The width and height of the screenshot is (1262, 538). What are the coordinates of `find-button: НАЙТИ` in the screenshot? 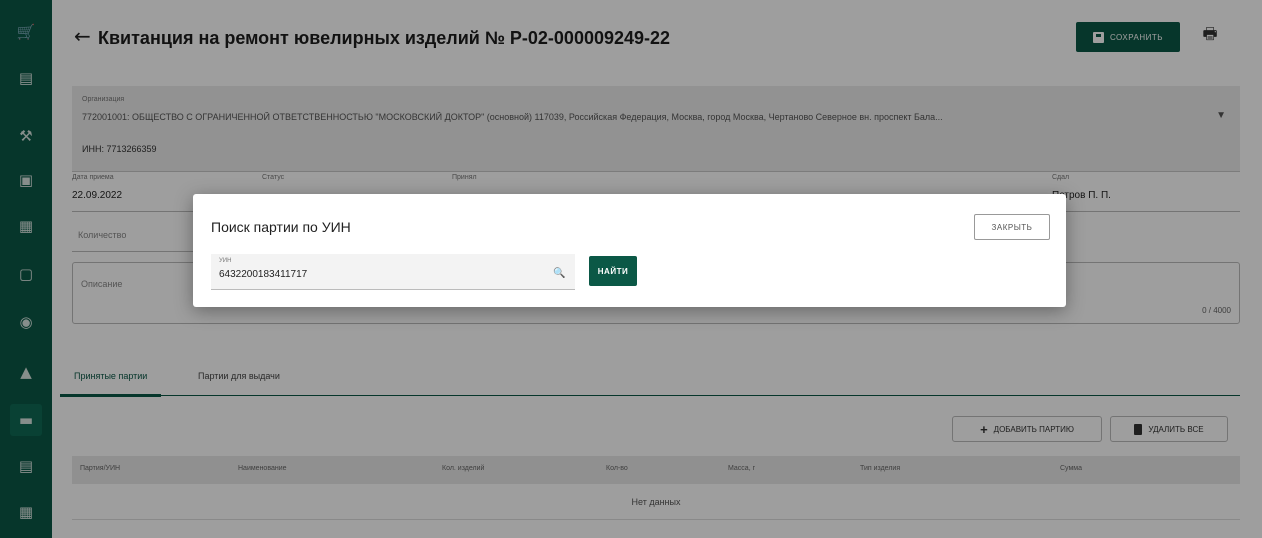 It's located at (613, 271).